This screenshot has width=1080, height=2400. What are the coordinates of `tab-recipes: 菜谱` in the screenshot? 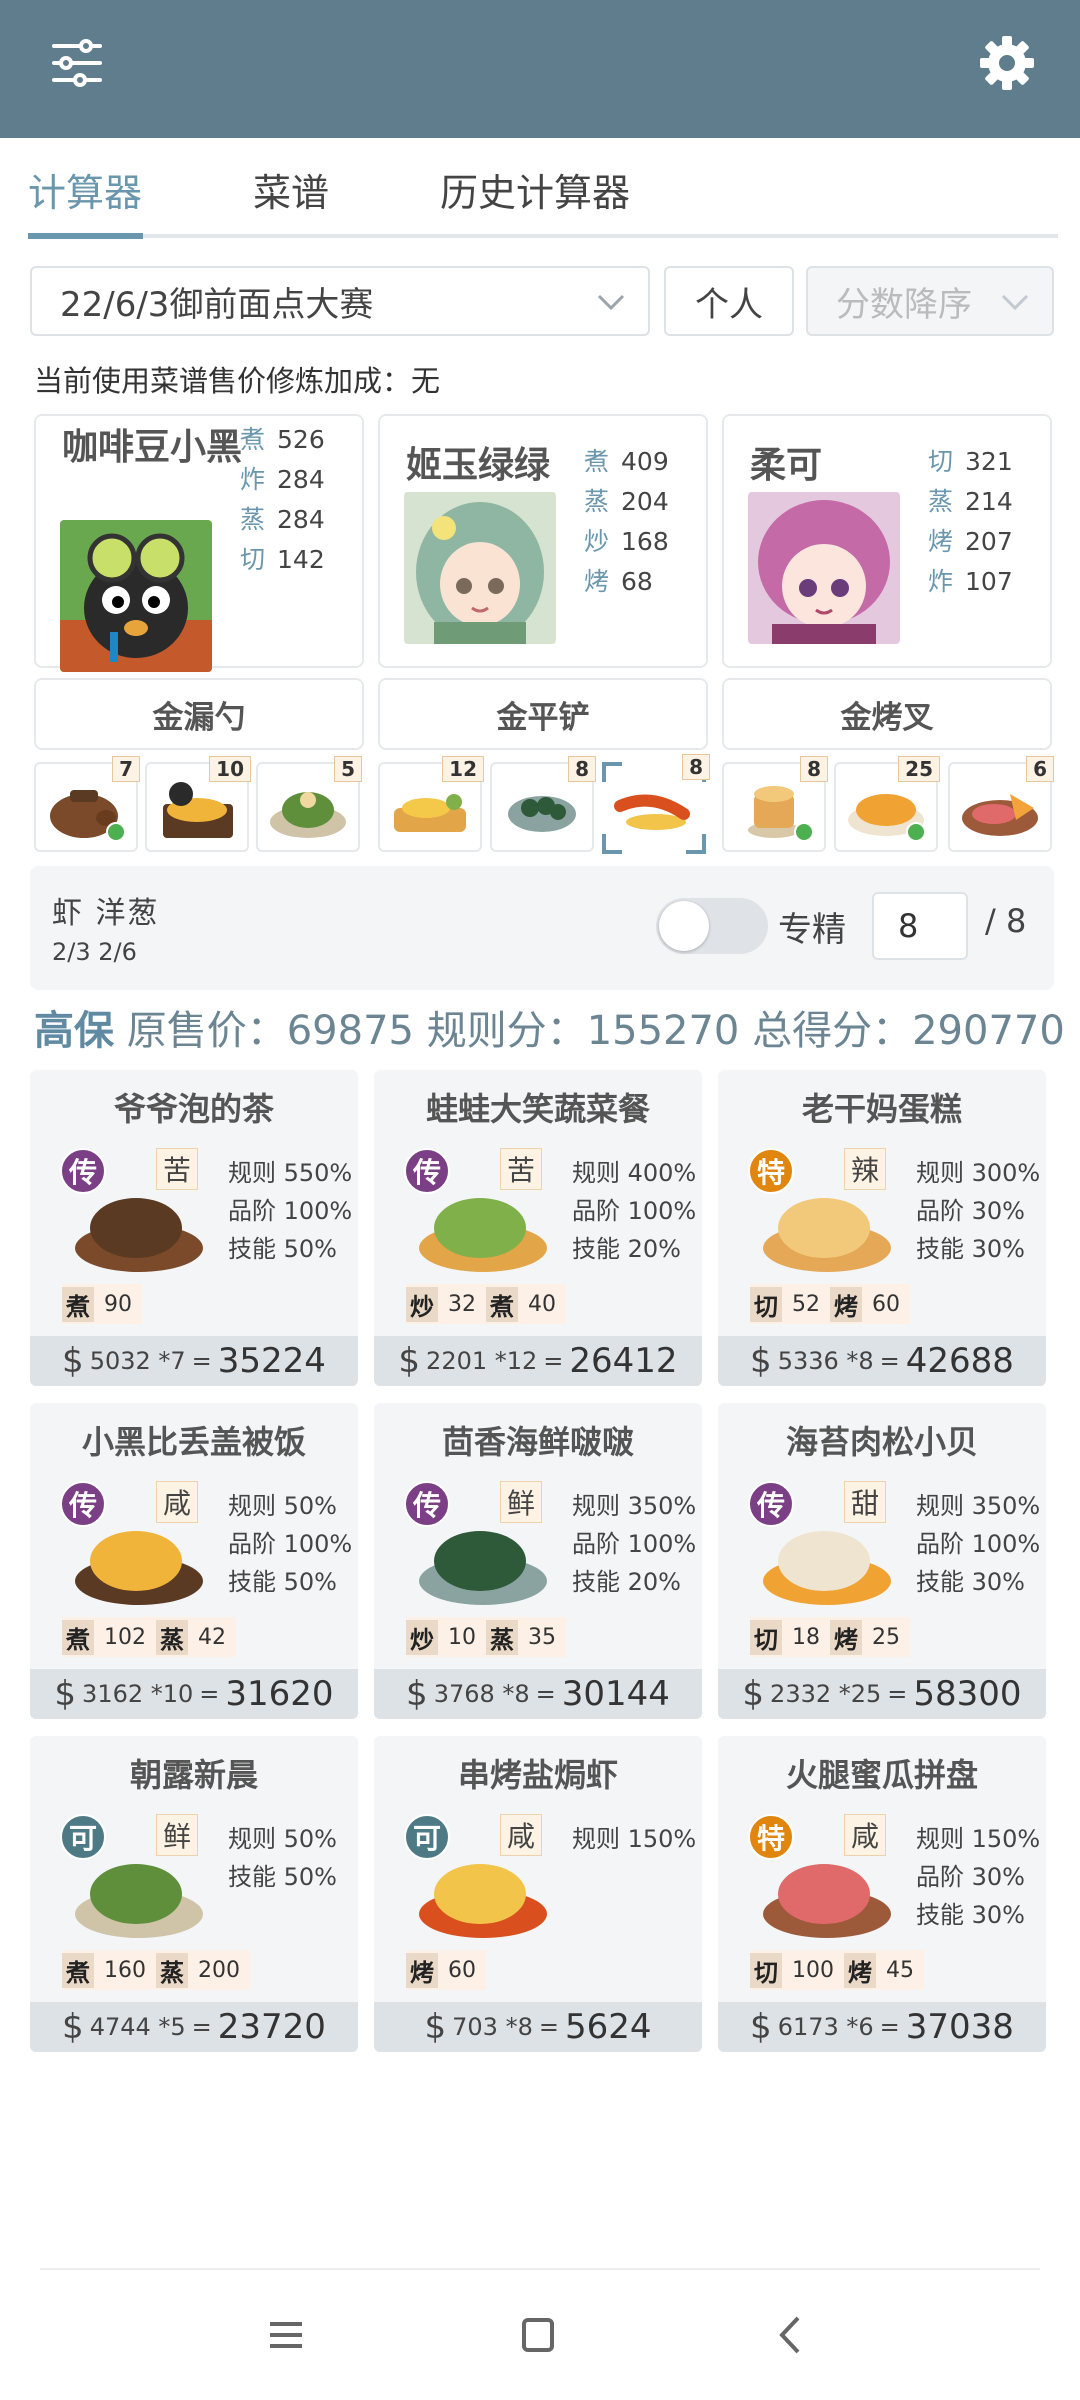 It's located at (291, 189).